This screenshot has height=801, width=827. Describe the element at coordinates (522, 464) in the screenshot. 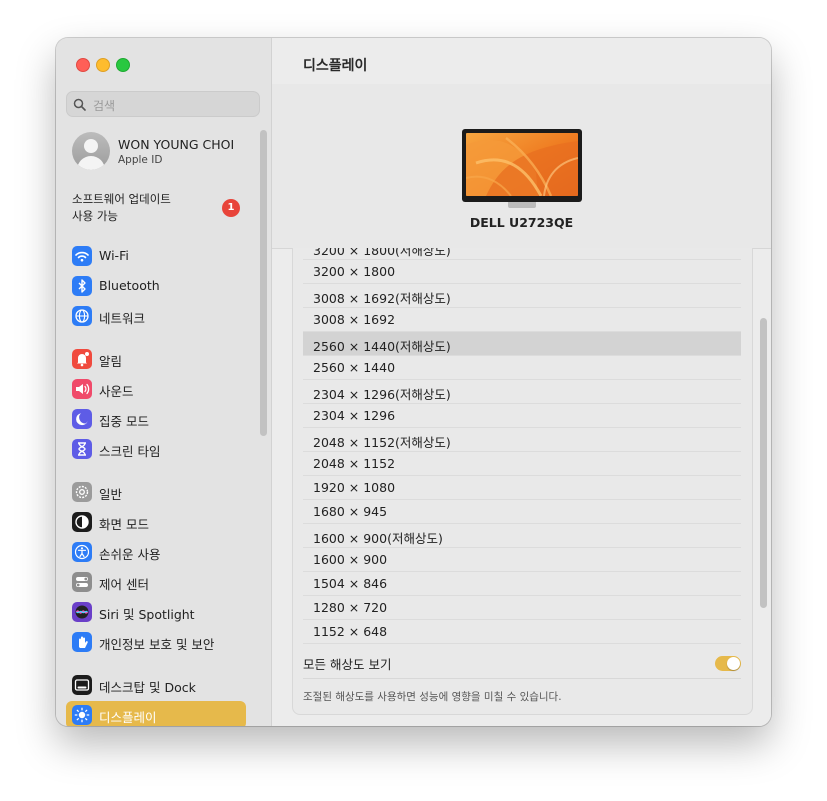

I see `resolution-option: 2048 × 1152` at that location.